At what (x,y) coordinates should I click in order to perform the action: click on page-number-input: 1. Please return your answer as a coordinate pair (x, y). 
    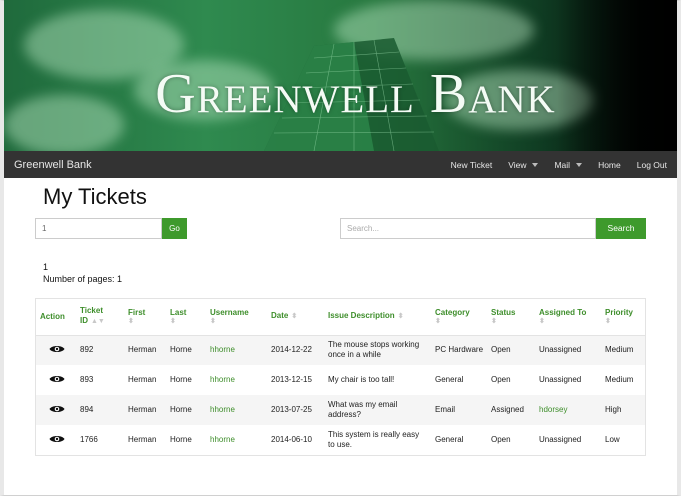
    Looking at the image, I should click on (98, 228).